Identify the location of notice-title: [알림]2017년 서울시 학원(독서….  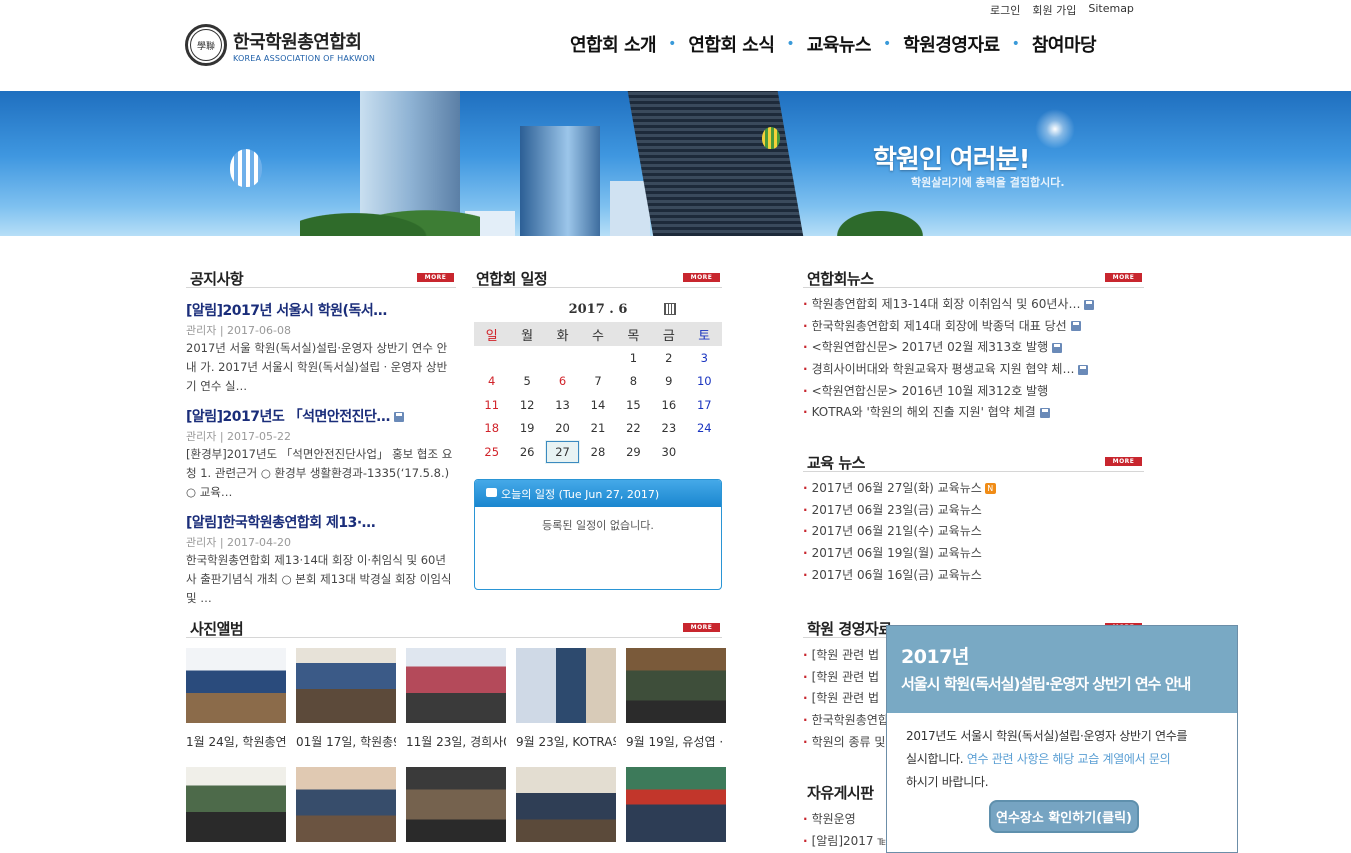
(321, 310).